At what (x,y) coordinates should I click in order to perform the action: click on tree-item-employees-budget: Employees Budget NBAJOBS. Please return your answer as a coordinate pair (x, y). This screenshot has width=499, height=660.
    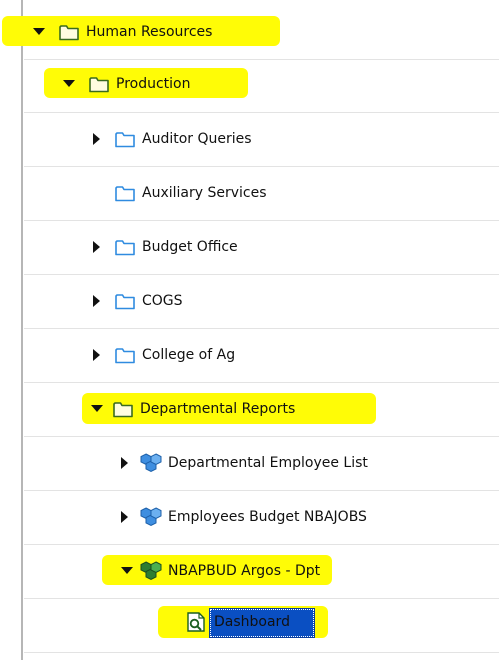
    Looking at the image, I should click on (242, 517).